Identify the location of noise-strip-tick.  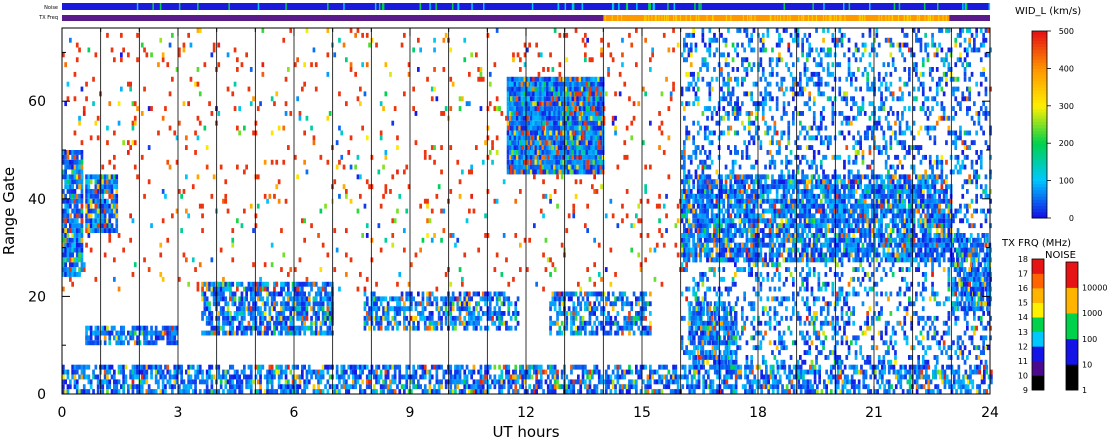
(668, 6).